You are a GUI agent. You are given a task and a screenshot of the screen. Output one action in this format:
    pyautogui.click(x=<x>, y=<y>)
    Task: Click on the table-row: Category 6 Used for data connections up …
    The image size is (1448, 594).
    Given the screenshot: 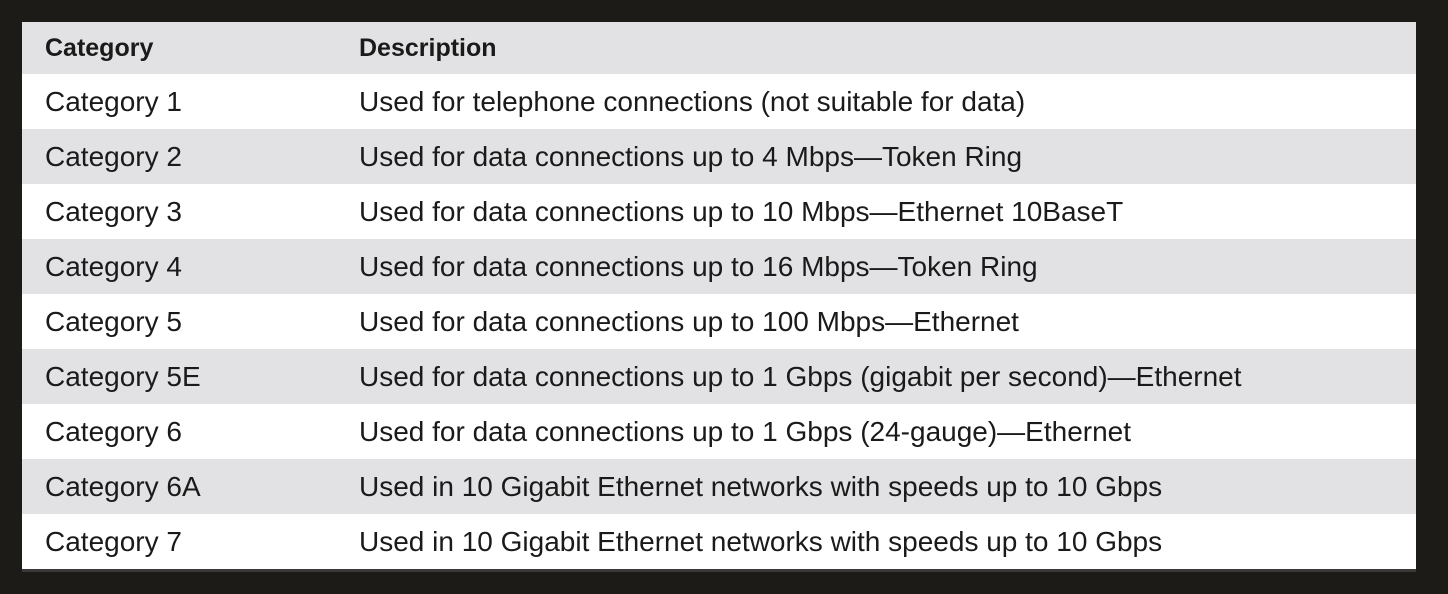 What is the action you would take?
    pyautogui.click(x=719, y=431)
    